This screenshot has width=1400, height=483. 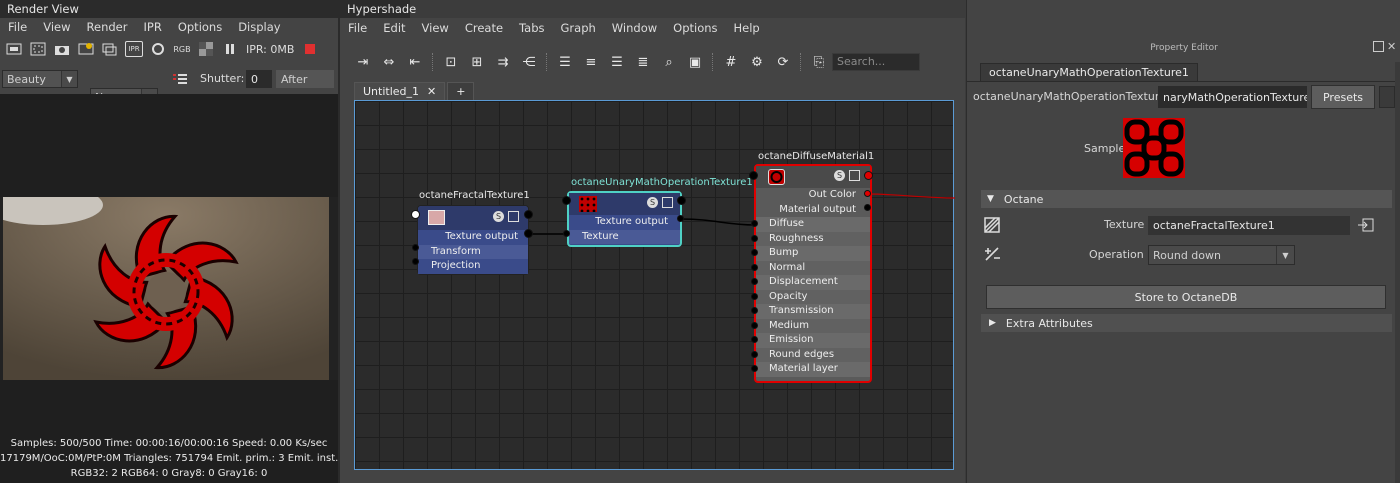 What do you see at coordinates (819, 62) in the screenshot?
I see `bookmark-icon: ⎘` at bounding box center [819, 62].